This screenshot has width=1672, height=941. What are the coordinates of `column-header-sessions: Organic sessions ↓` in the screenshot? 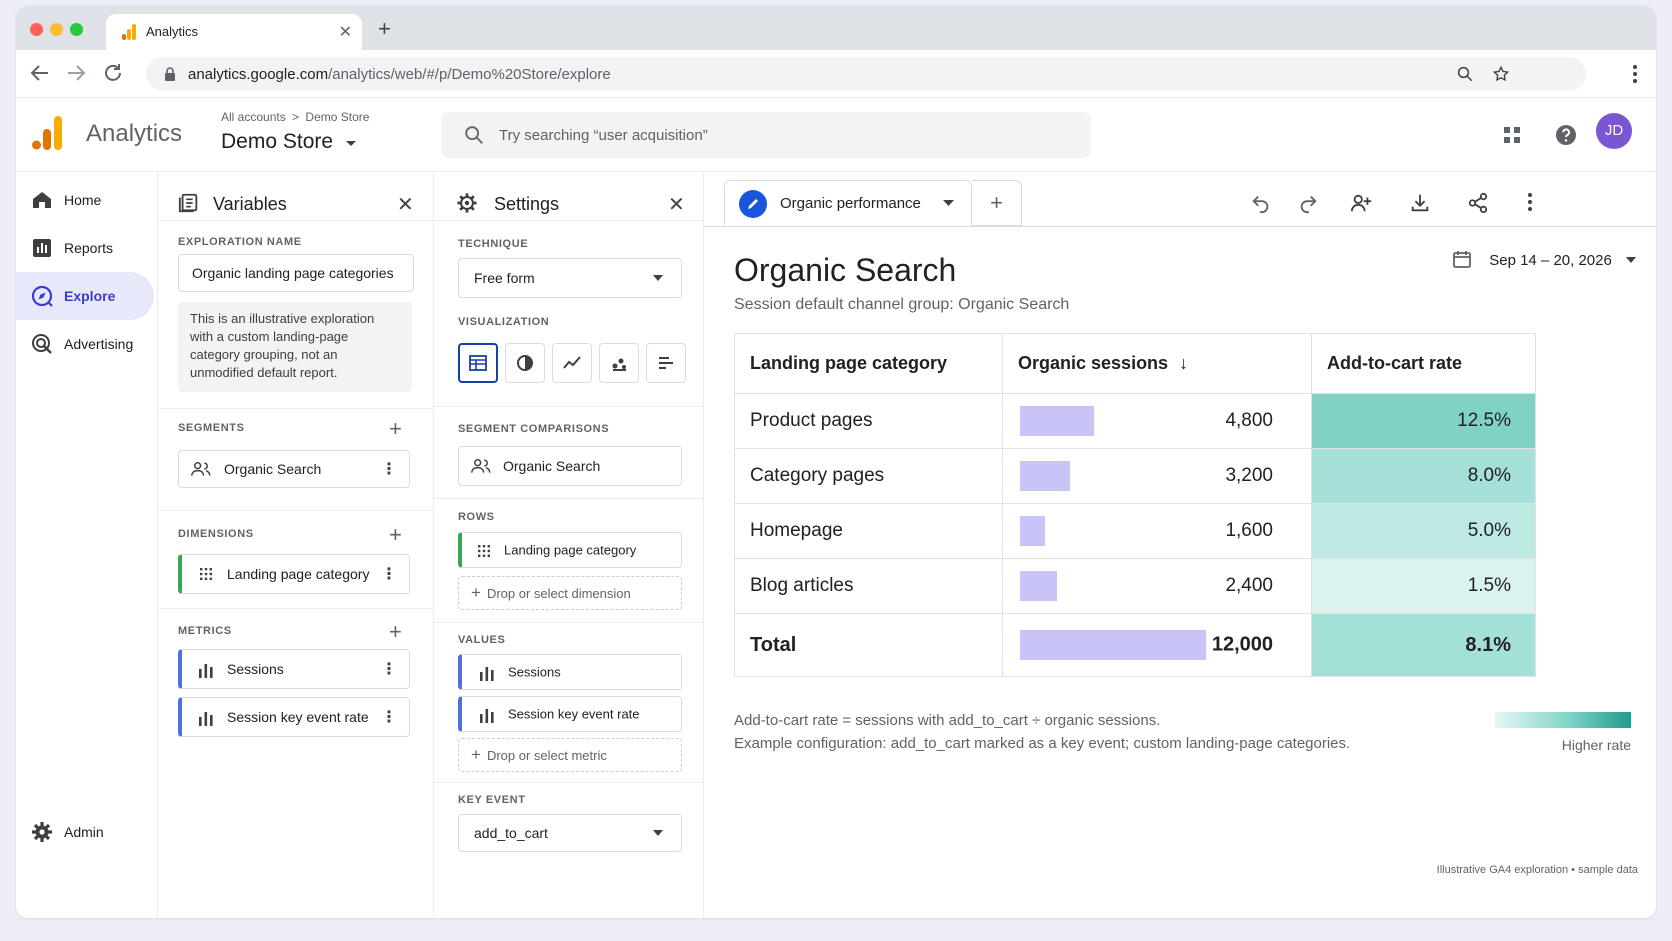 It's located at (1157, 363).